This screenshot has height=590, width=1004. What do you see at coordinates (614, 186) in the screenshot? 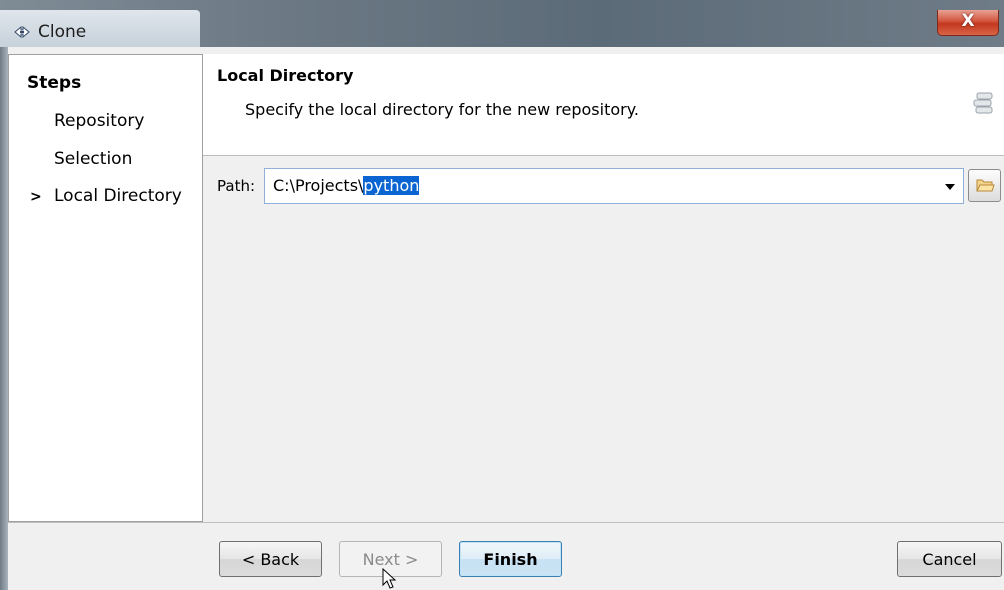
I see `path-combobox: C:\Projects\python` at bounding box center [614, 186].